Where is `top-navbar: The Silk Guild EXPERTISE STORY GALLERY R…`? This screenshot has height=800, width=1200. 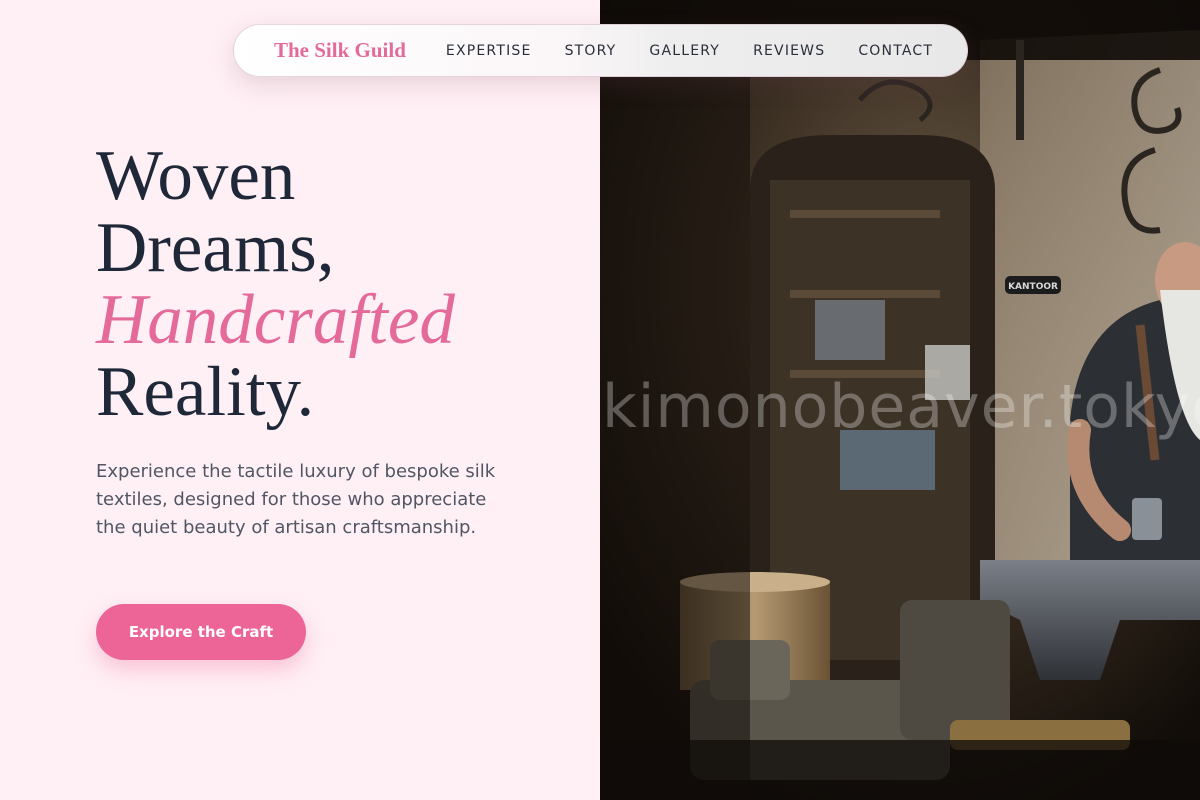 top-navbar: The Silk Guild EXPERTISE STORY GALLERY R… is located at coordinates (600, 50).